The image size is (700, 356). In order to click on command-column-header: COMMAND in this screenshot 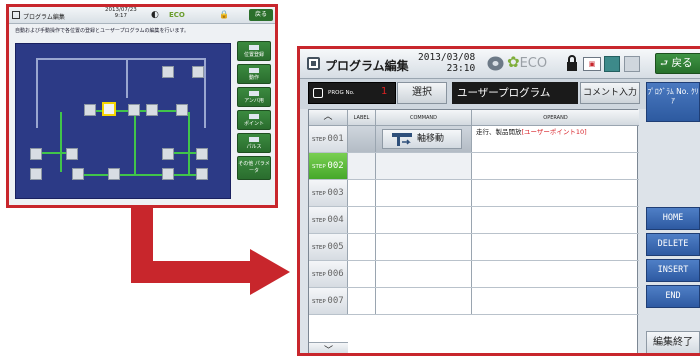, I will do `click(424, 118)`.